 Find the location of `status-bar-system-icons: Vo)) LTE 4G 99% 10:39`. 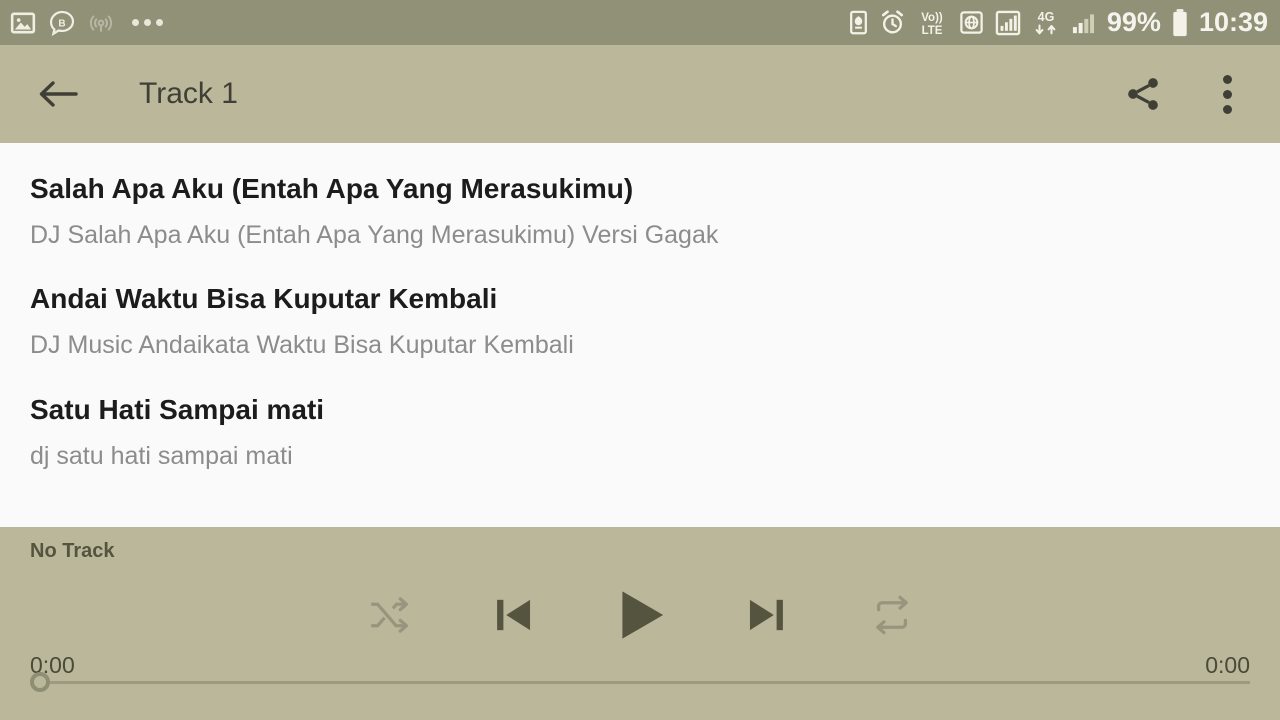

status-bar-system-icons: Vo)) LTE 4G 99% 10:39 is located at coordinates (1057, 23).